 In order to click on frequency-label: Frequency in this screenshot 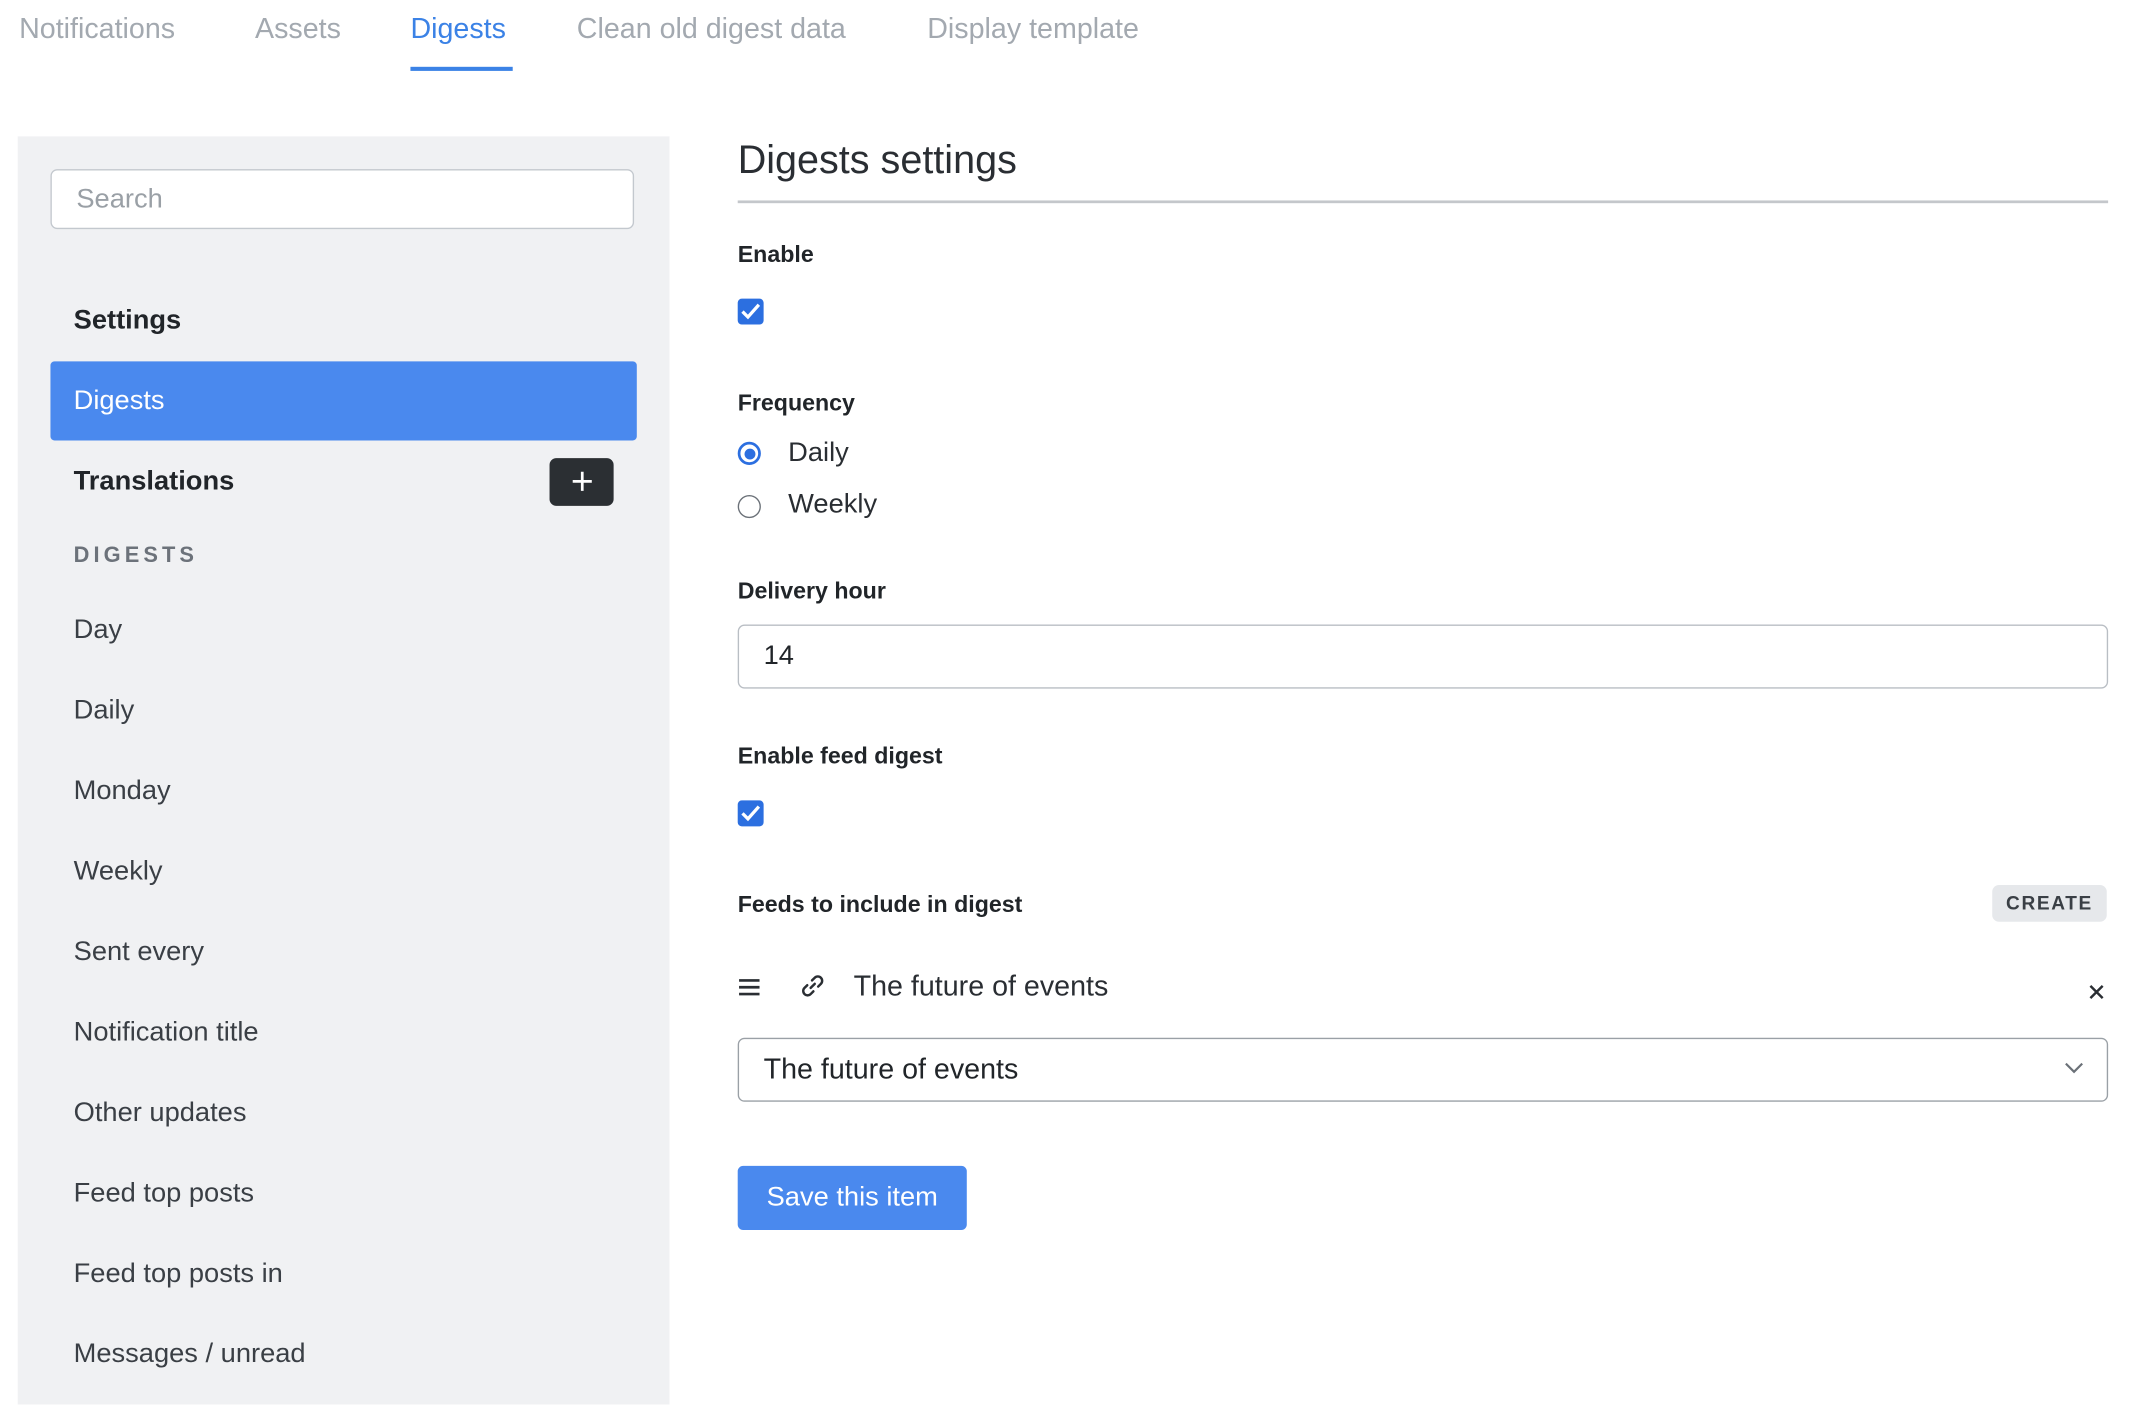, I will do `click(796, 402)`.